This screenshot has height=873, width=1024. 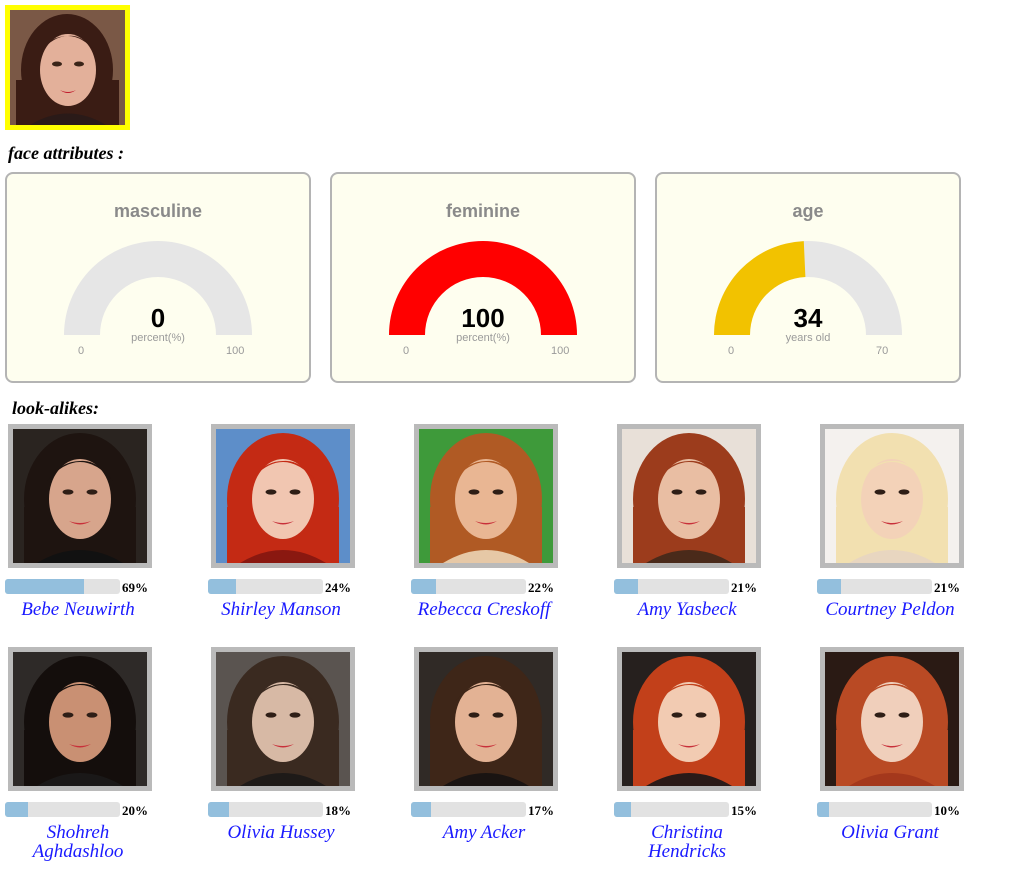 What do you see at coordinates (338, 810) in the screenshot?
I see `similarity-percent: 18%` at bounding box center [338, 810].